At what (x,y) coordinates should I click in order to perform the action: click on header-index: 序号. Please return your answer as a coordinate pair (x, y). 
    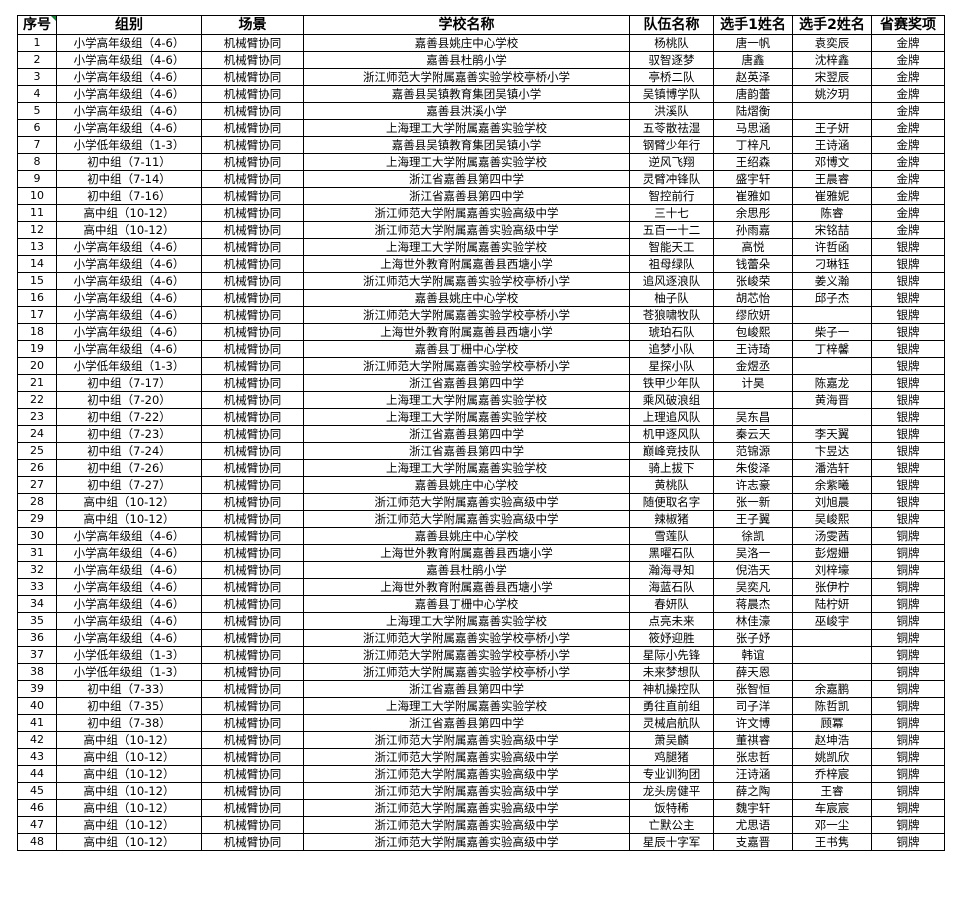
    Looking at the image, I should click on (37, 25).